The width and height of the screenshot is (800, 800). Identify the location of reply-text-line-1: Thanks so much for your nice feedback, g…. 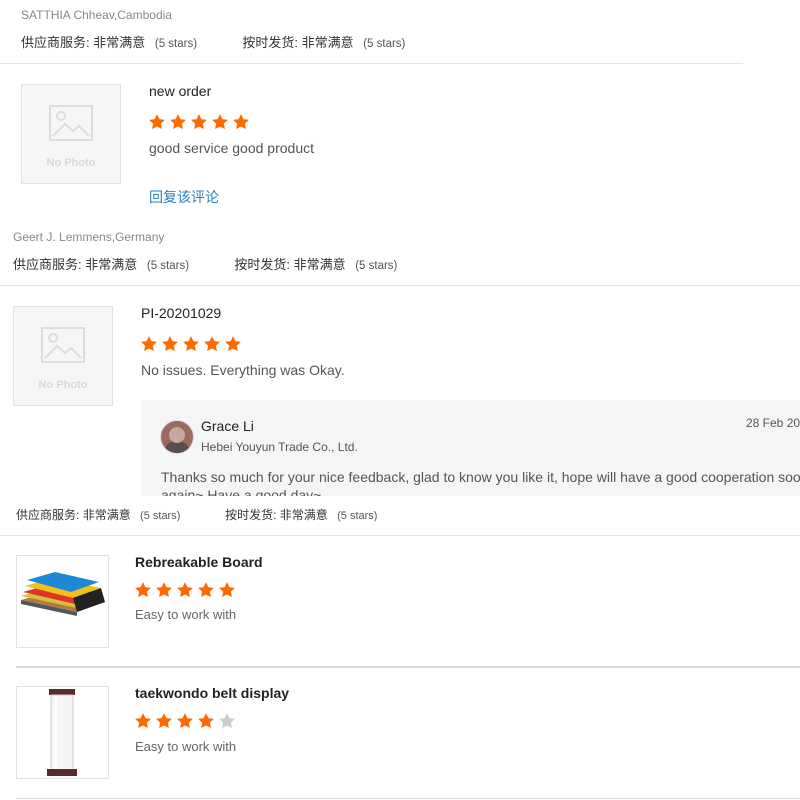
(480, 477).